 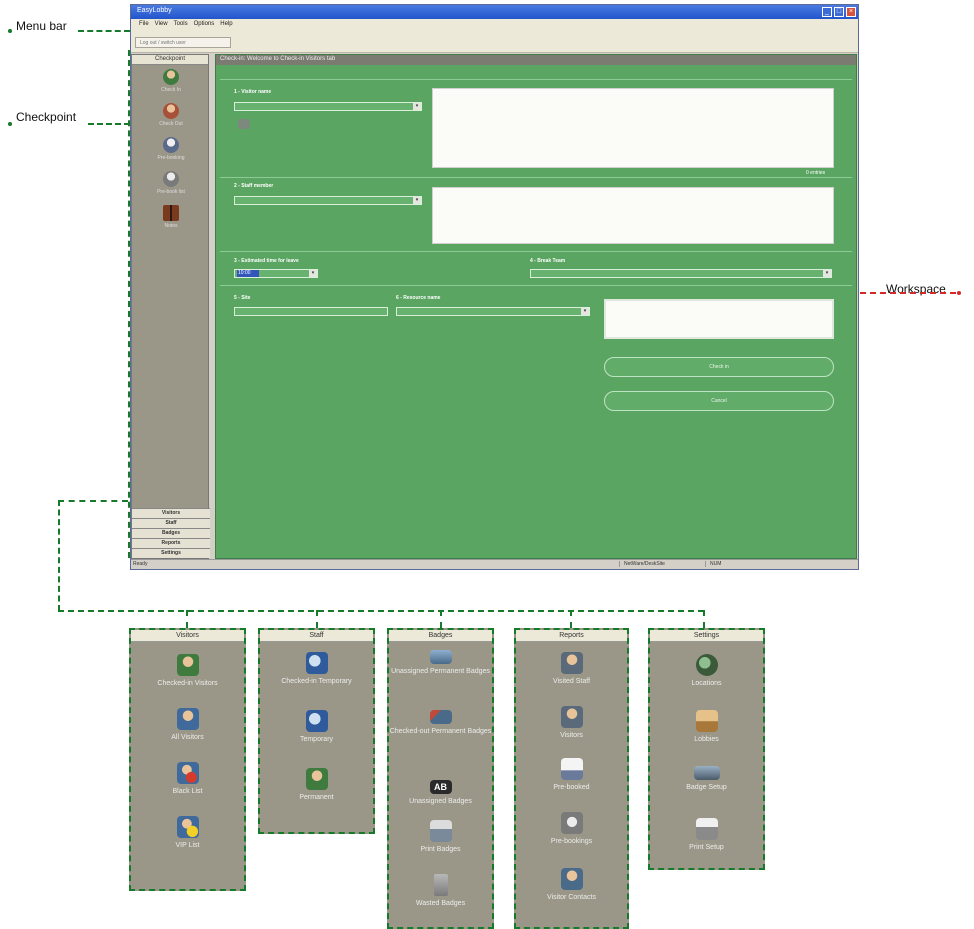 What do you see at coordinates (440, 793) in the screenshot?
I see `list-item-unassigned-badges: AB Unassigned Badges` at bounding box center [440, 793].